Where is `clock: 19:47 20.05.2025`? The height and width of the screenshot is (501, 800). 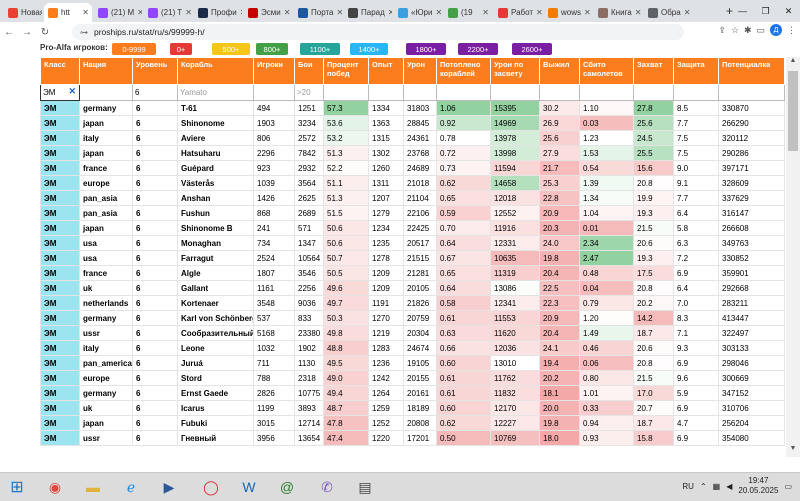 clock: 19:47 20.05.2025 is located at coordinates (758, 486).